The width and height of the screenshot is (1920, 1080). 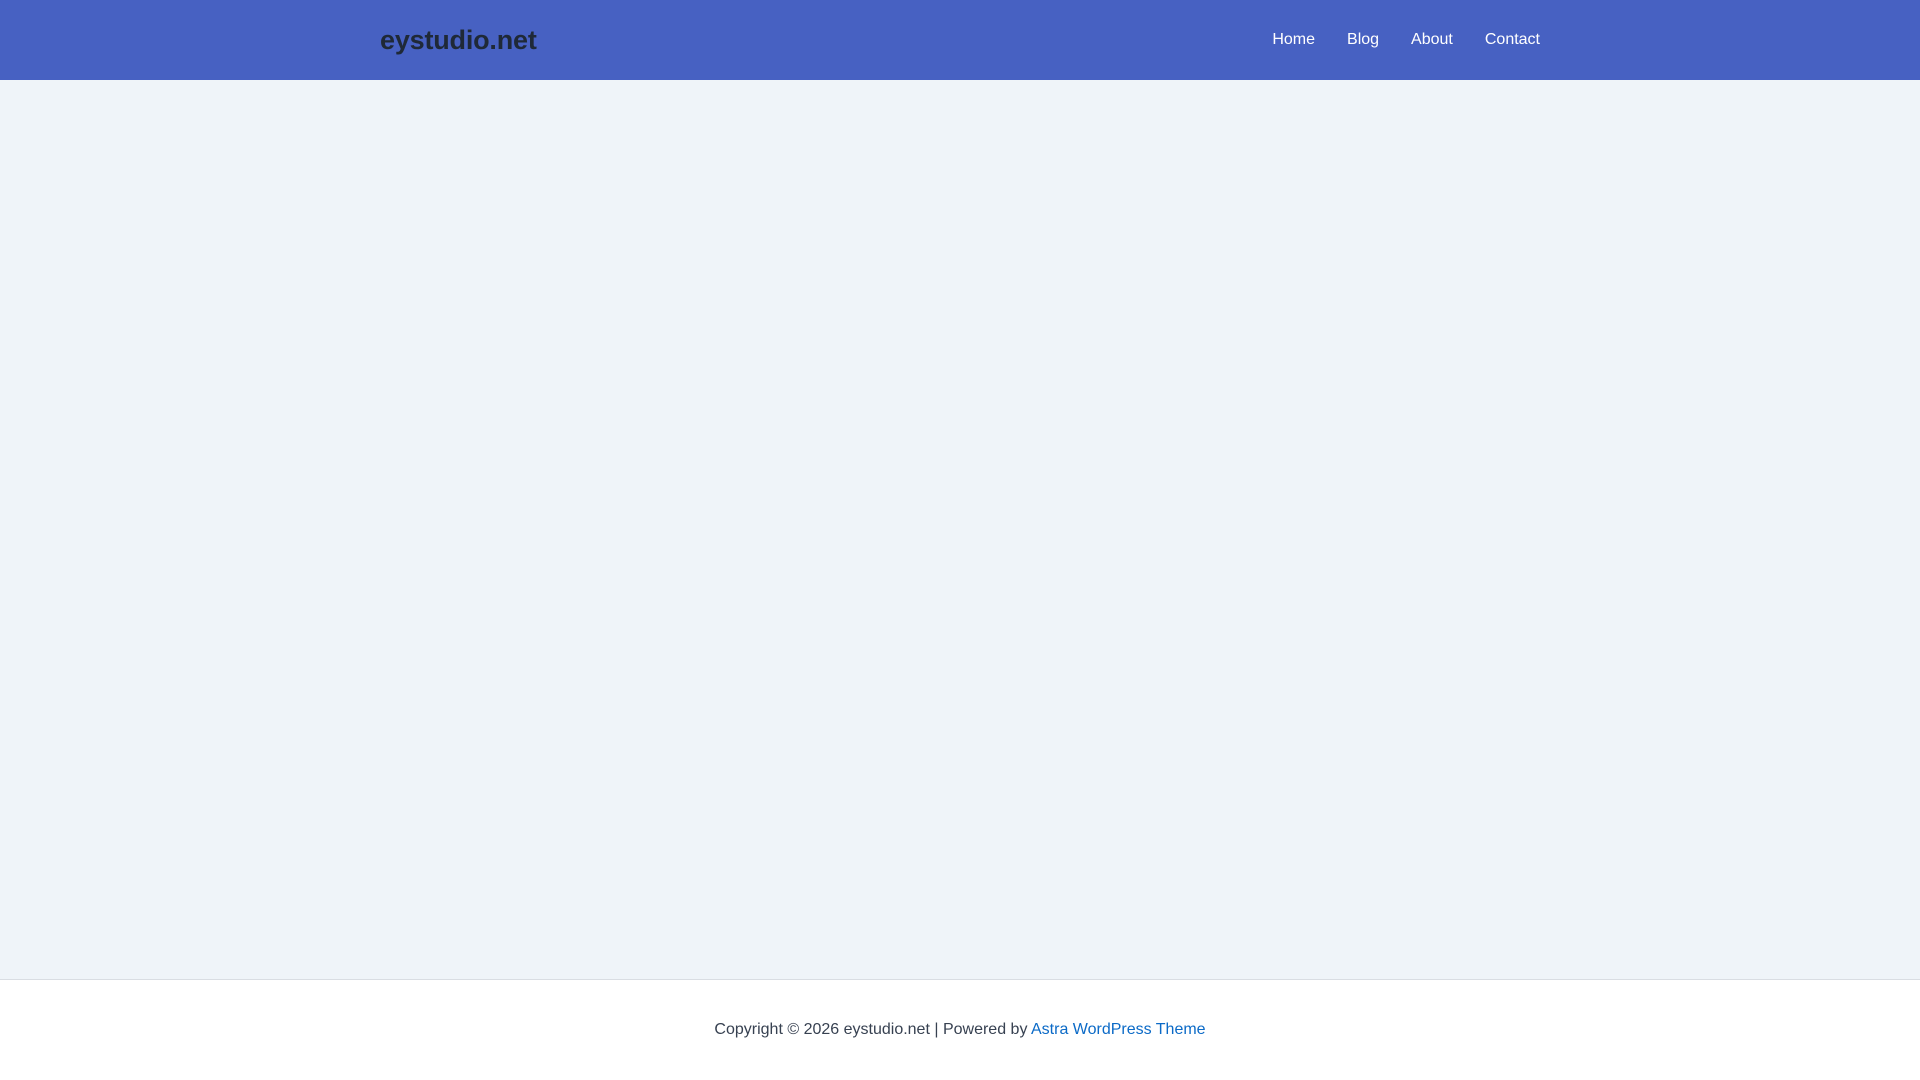 I want to click on nav-item-contact: Contact, so click(x=1504, y=40).